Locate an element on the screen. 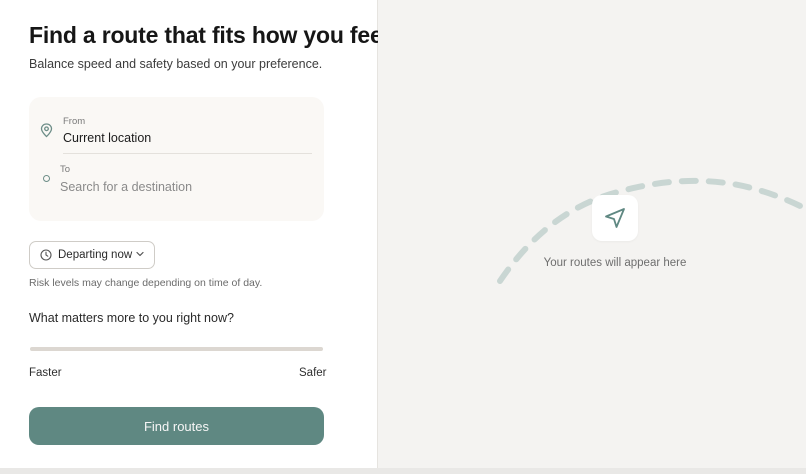  departure-time-label: Departing now is located at coordinates (95, 255).